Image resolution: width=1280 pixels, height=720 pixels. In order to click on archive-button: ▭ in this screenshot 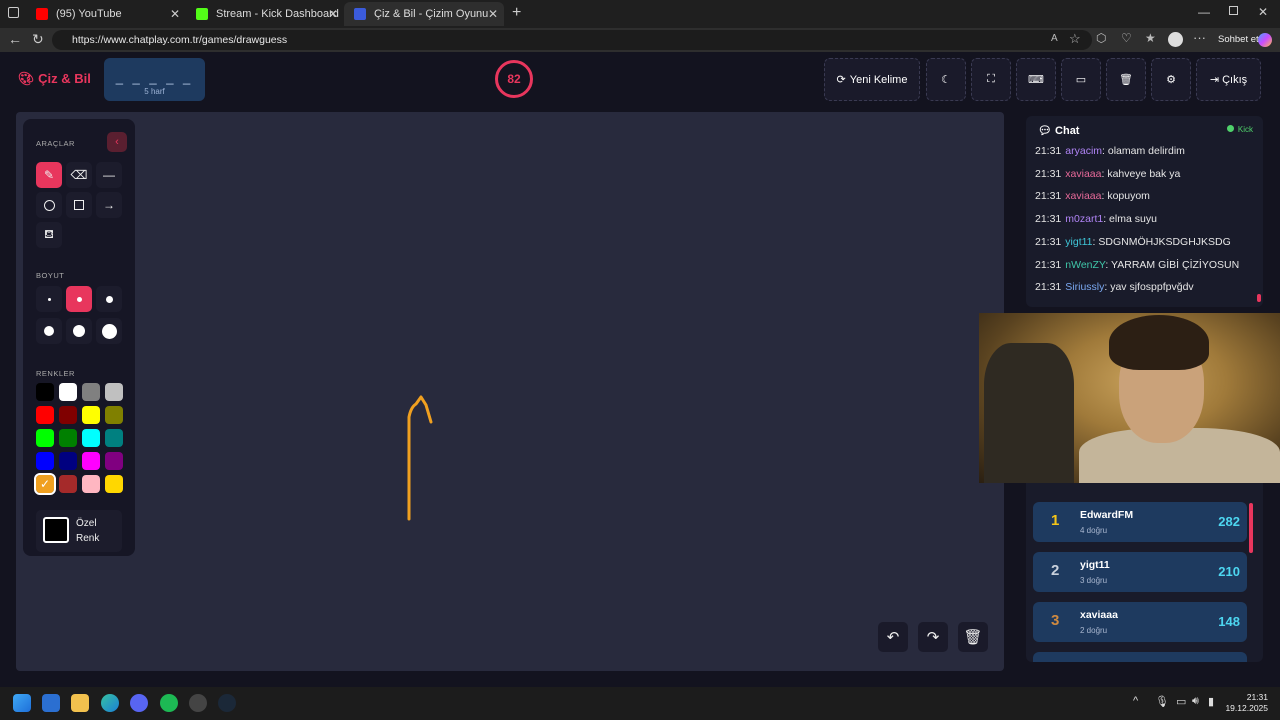, I will do `click(1081, 79)`.